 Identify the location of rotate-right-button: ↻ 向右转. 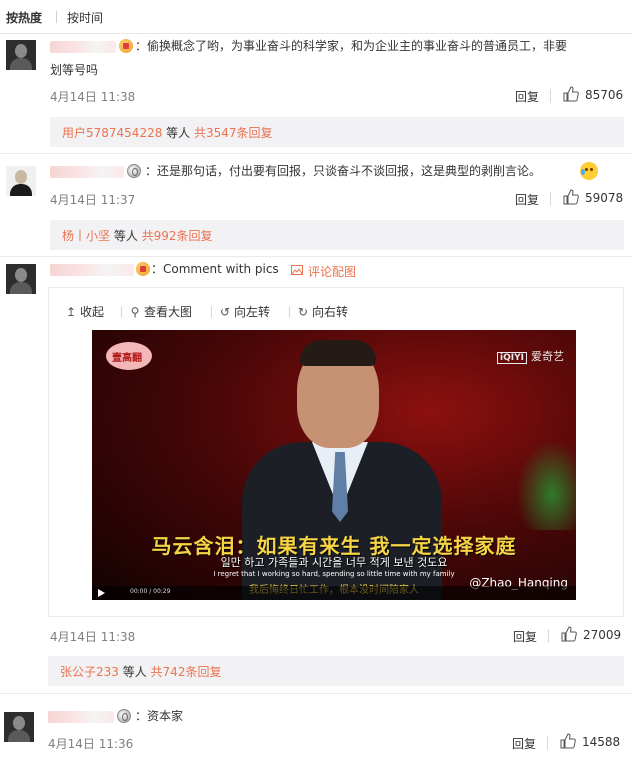
(322, 311).